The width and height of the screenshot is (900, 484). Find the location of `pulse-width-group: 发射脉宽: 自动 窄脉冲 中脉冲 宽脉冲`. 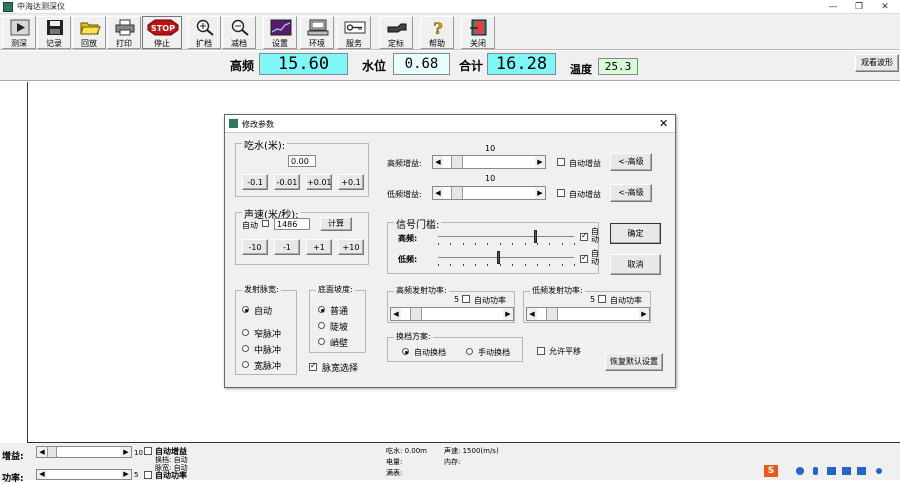

pulse-width-group: 发射脉宽: 自动 窄脉冲 中脉冲 宽脉冲 is located at coordinates (266, 329).